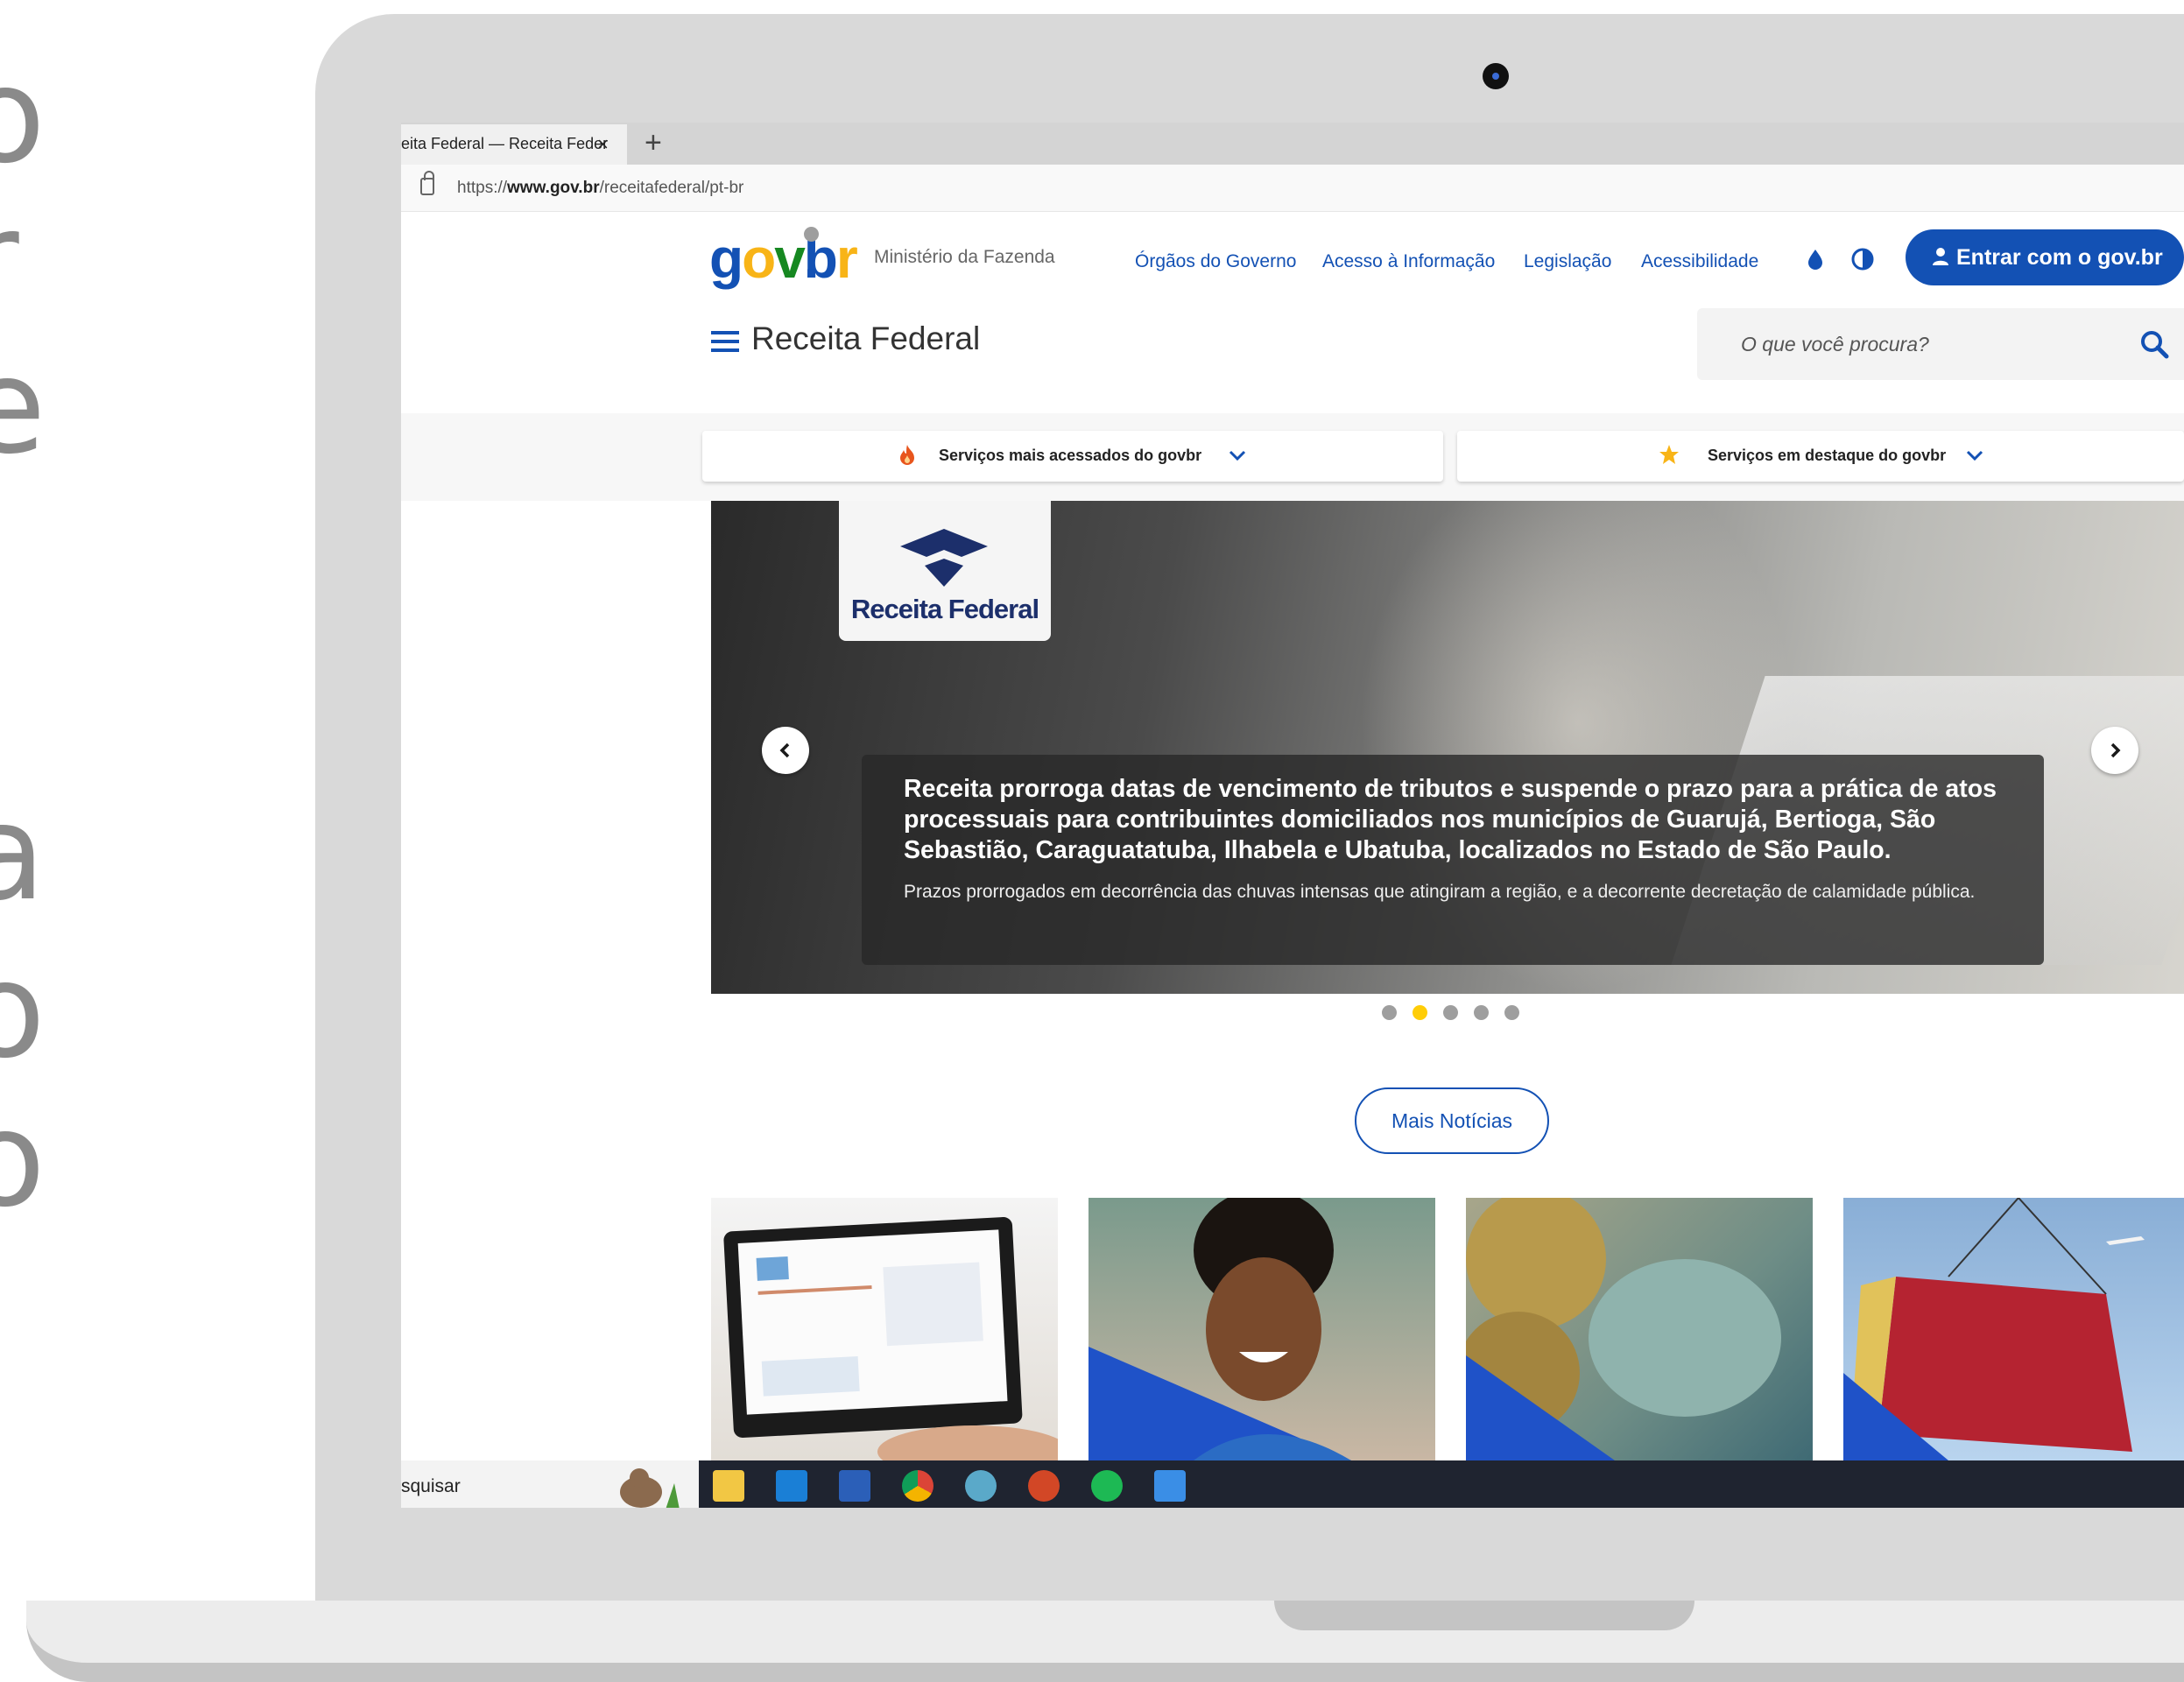 The image size is (2184, 1682). I want to click on url-text: https://www.gov.br/receitafederal/pt-br, so click(600, 188).